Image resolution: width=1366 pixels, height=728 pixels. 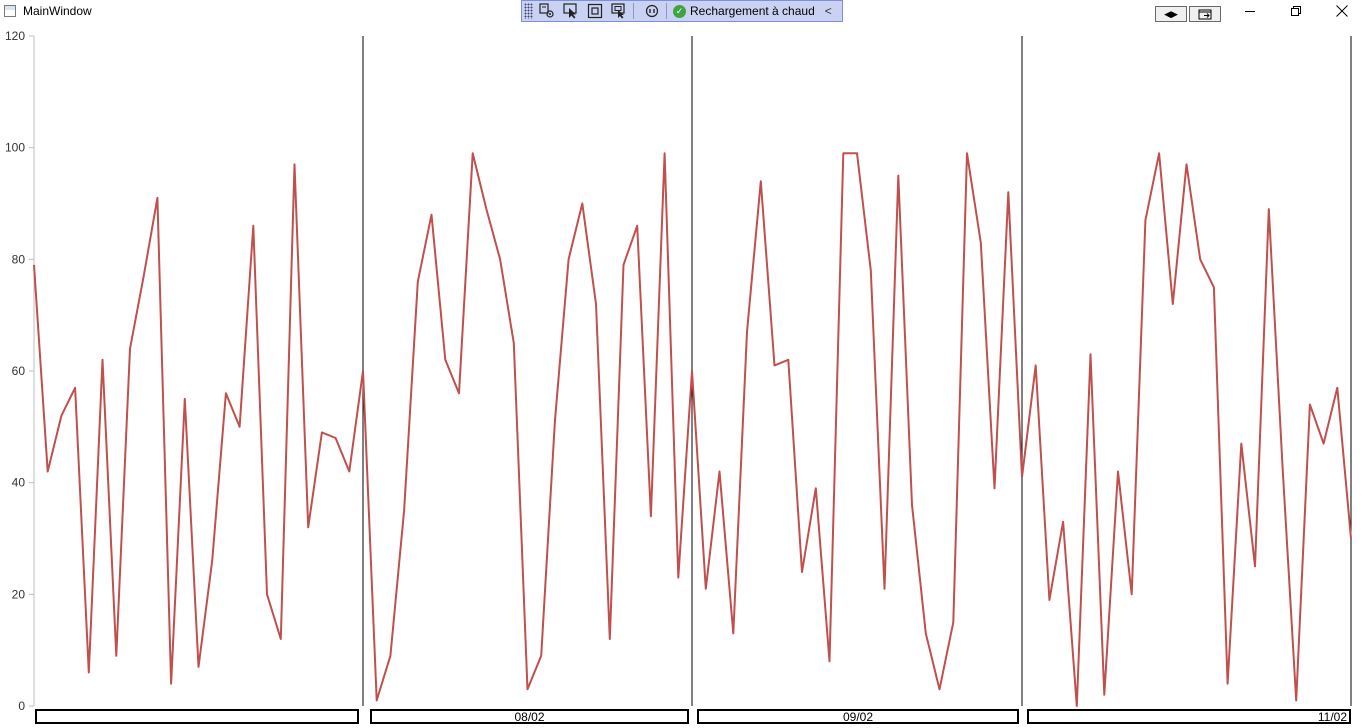 I want to click on slider-label: 09/02, so click(x=858, y=717).